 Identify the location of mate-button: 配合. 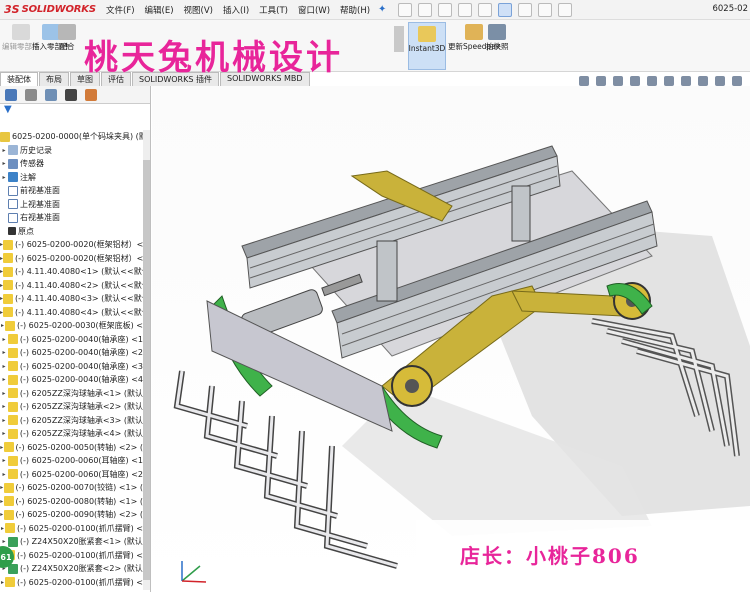
(67, 37).